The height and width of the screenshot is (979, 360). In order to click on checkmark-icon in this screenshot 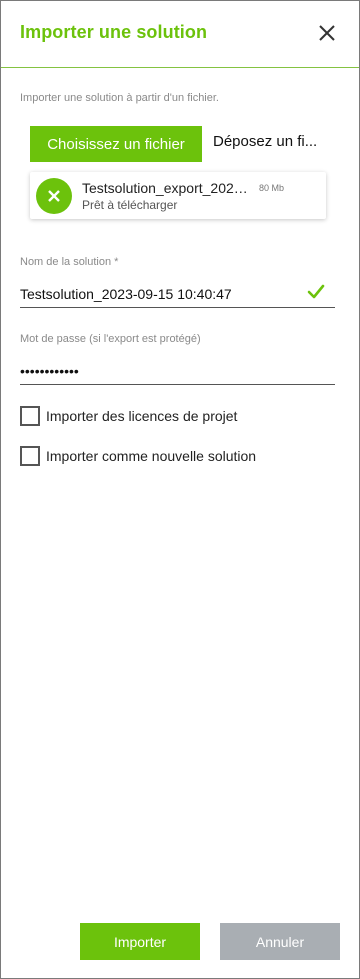, I will do `click(316, 291)`.